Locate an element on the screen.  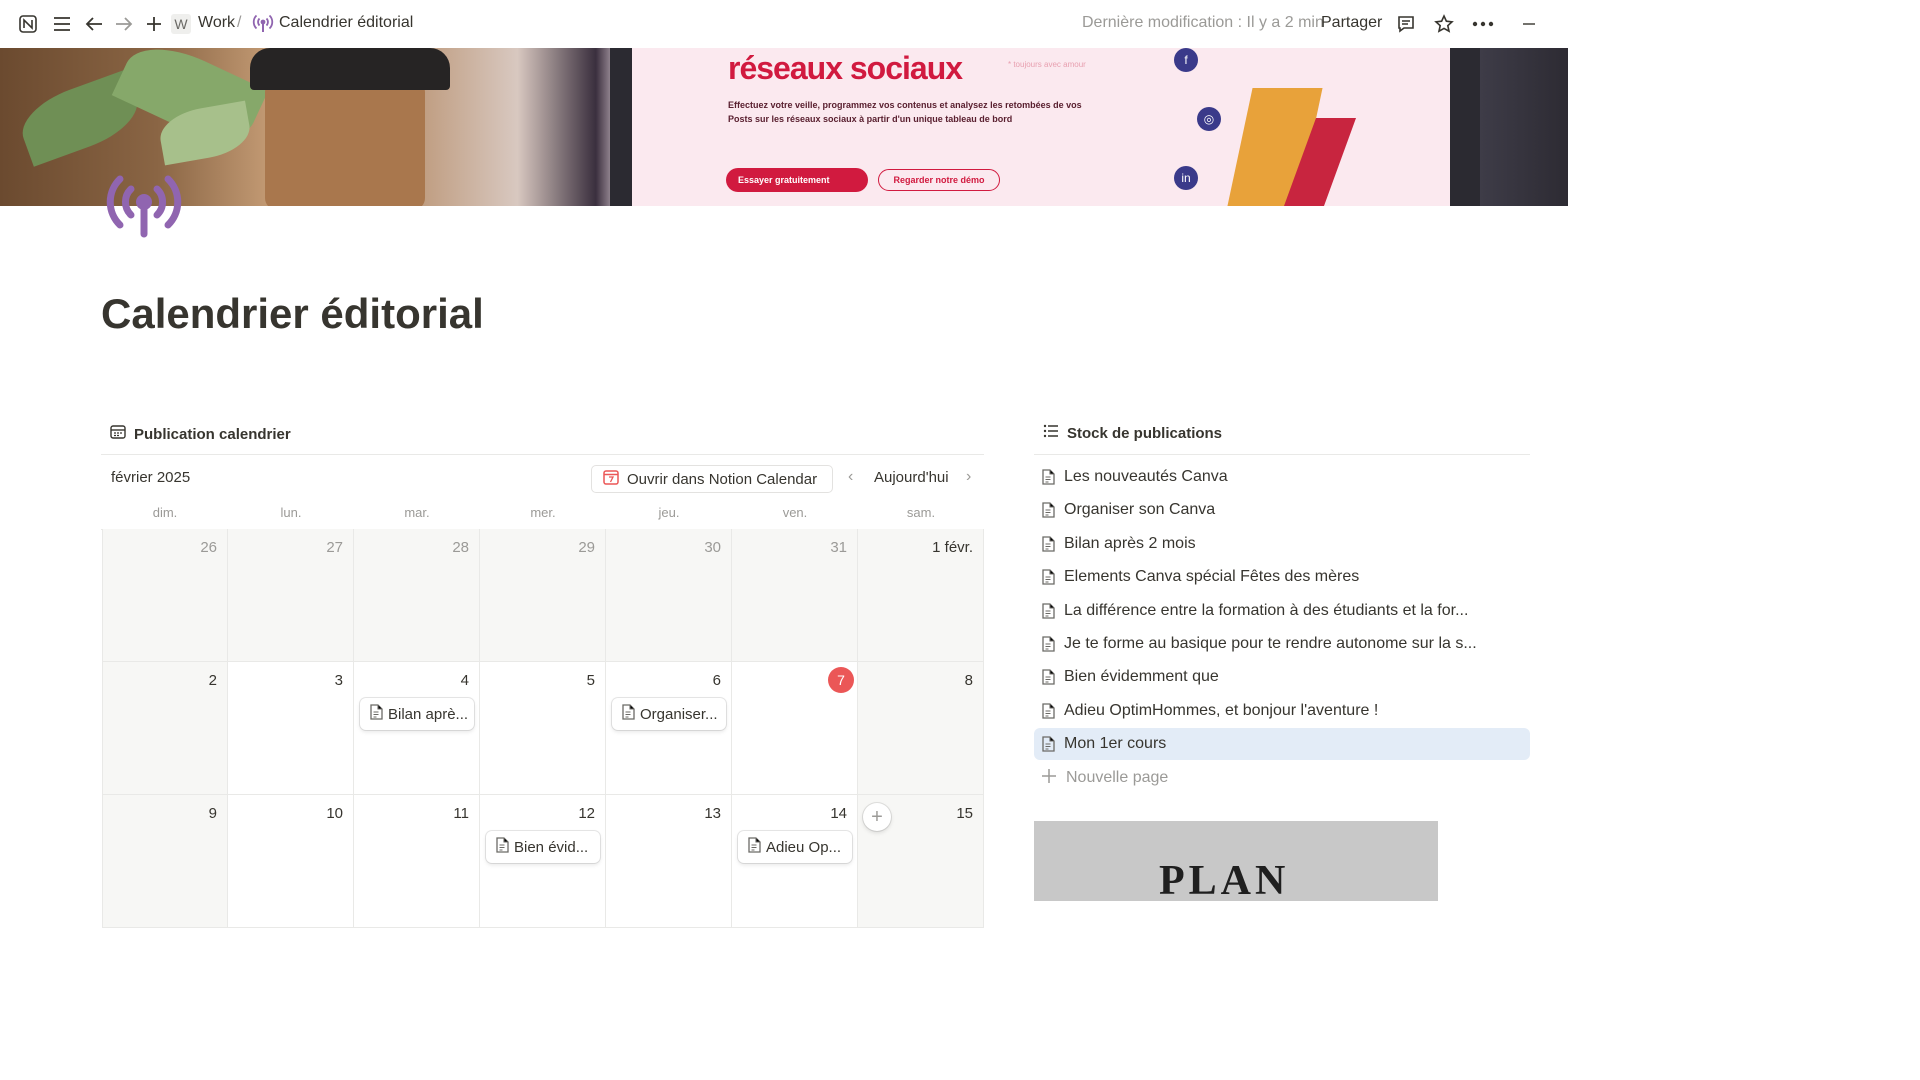
day-number: 28 is located at coordinates (460, 547).